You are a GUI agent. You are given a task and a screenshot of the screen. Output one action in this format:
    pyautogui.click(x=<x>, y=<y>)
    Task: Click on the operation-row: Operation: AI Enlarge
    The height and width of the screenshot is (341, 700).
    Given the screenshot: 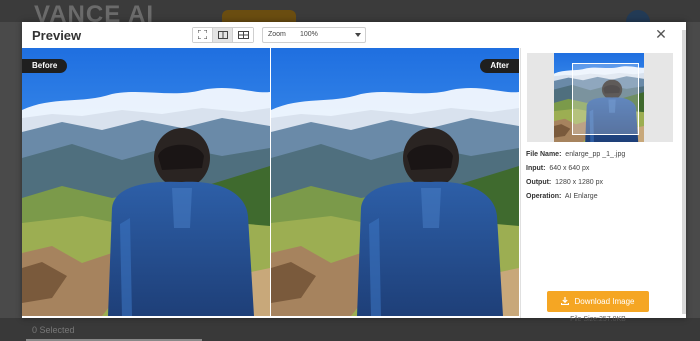 What is the action you would take?
    pyautogui.click(x=562, y=196)
    